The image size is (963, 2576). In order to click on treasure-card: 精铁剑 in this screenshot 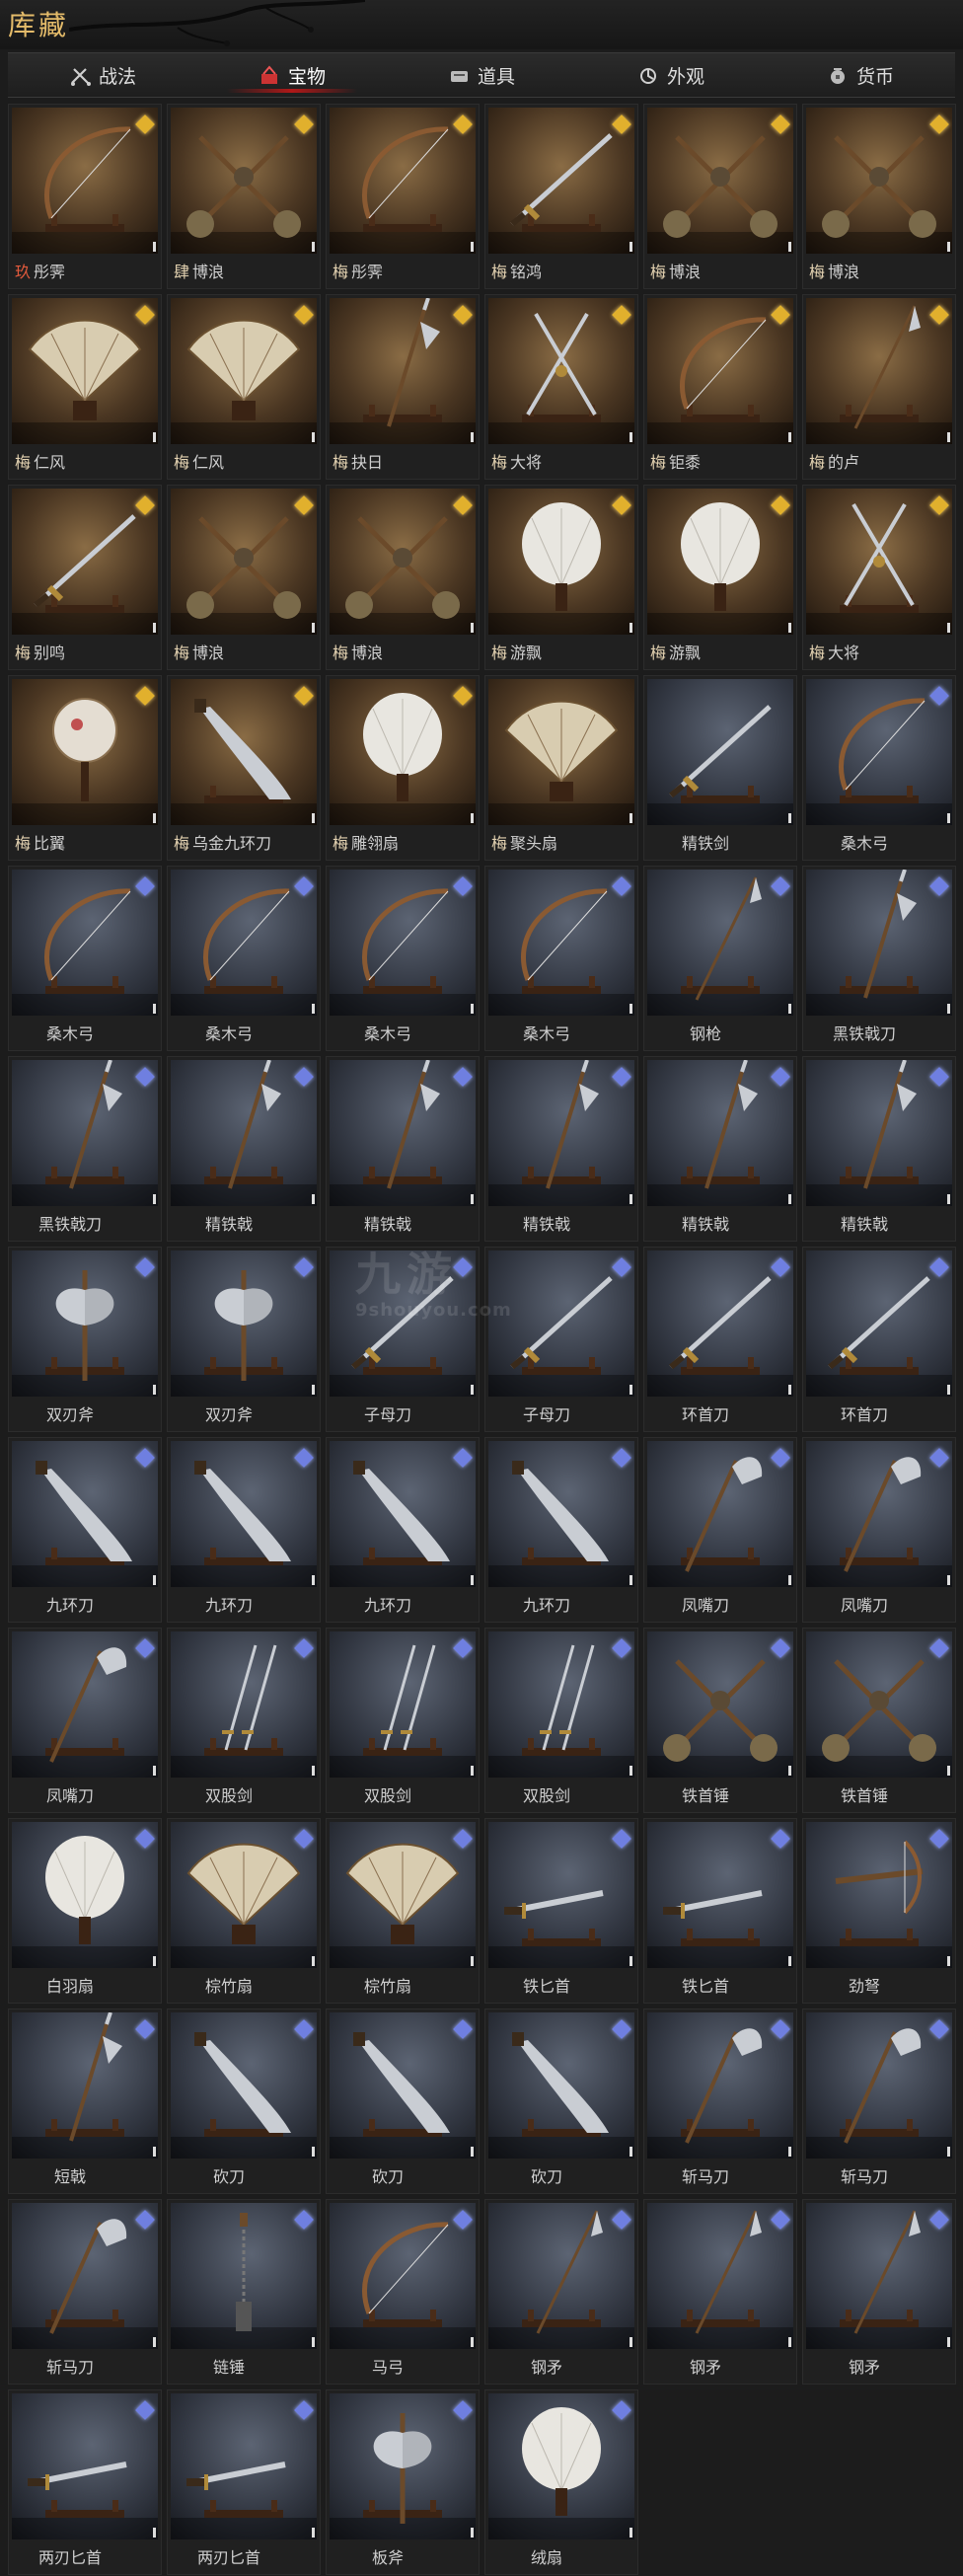, I will do `click(720, 768)`.